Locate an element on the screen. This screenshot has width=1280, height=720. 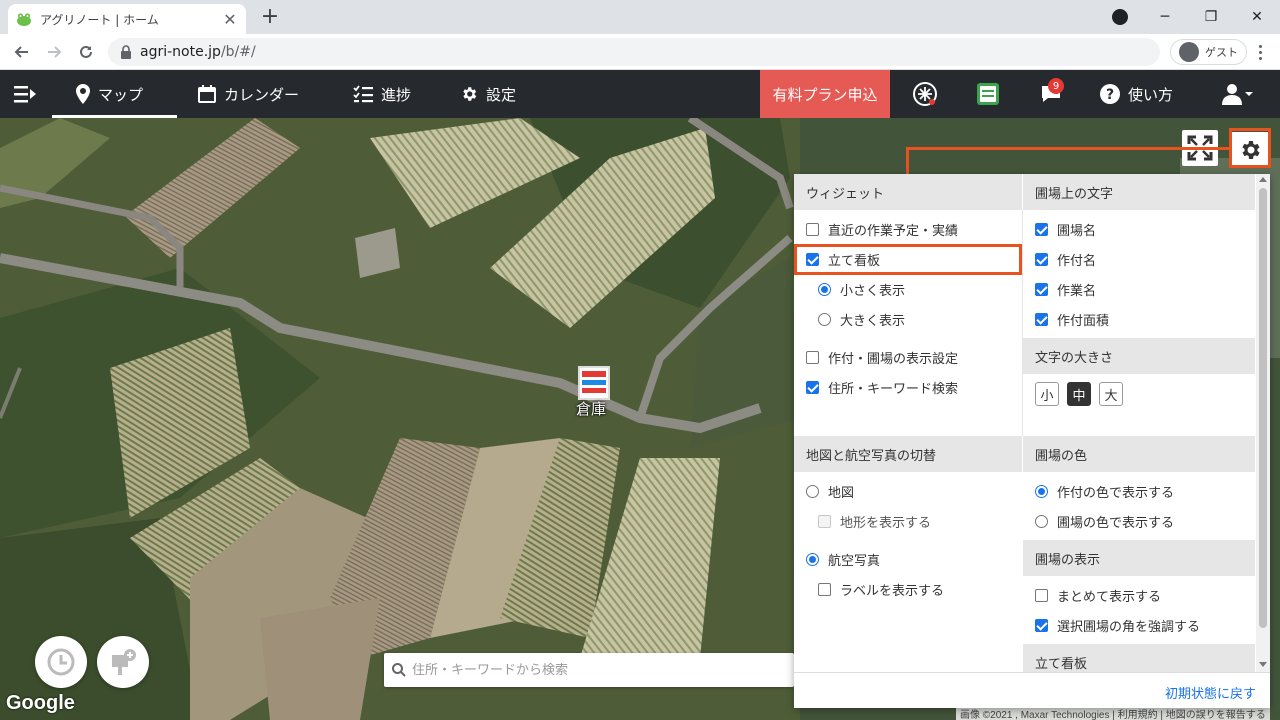
reload-icon is located at coordinates (86, 52).